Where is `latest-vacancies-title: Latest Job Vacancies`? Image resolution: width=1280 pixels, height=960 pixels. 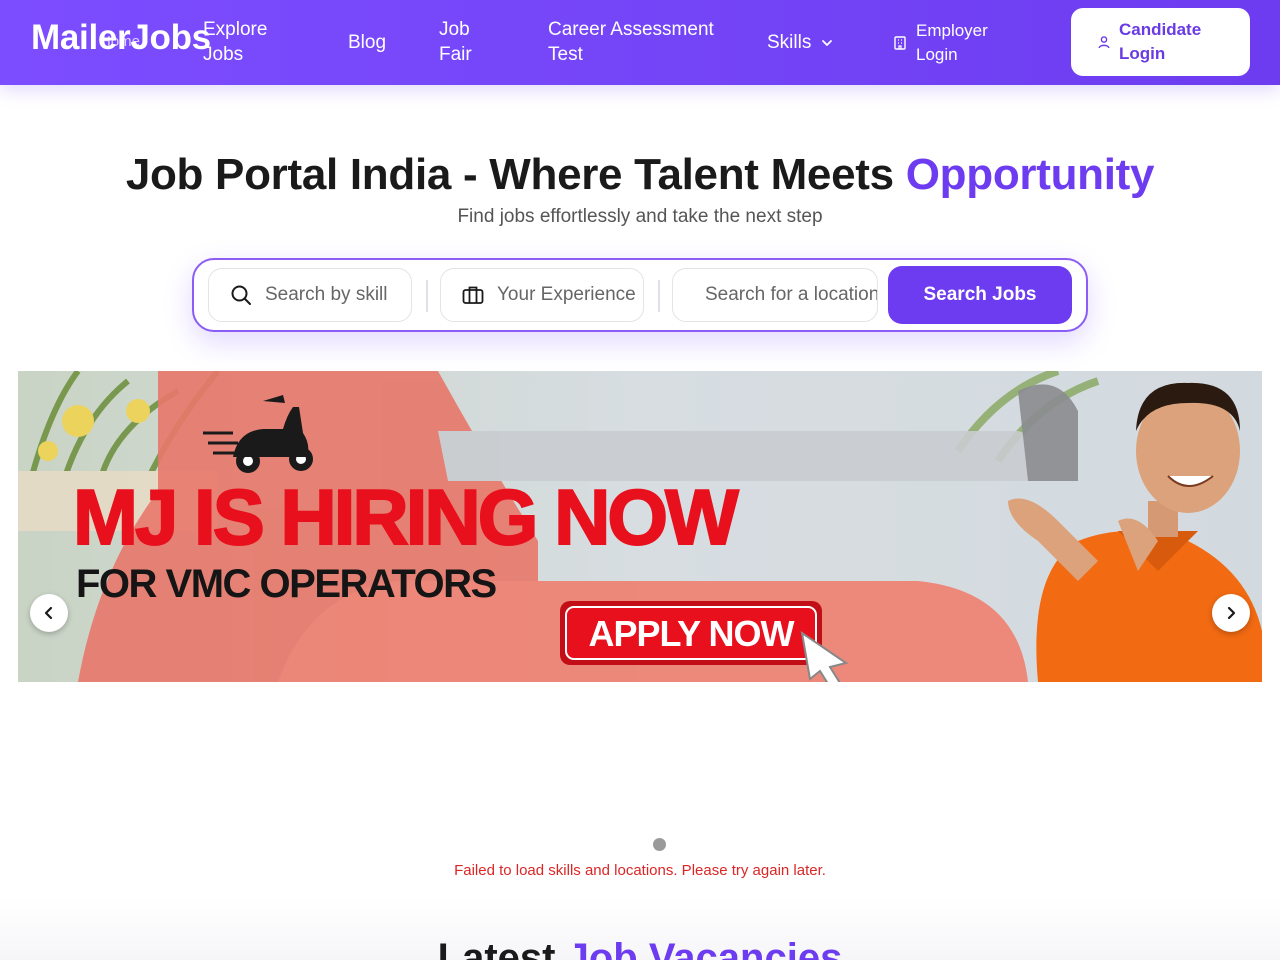
latest-vacancies-title: Latest Job Vacancies is located at coordinates (640, 948).